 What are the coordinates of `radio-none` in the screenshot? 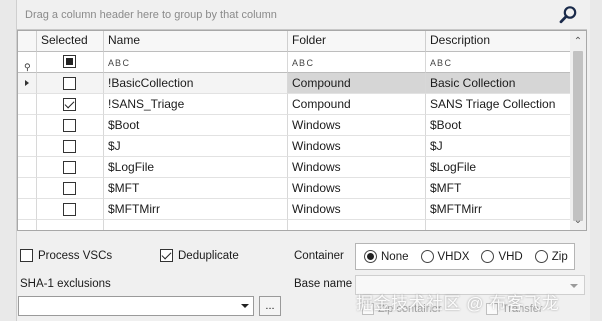 It's located at (370, 256).